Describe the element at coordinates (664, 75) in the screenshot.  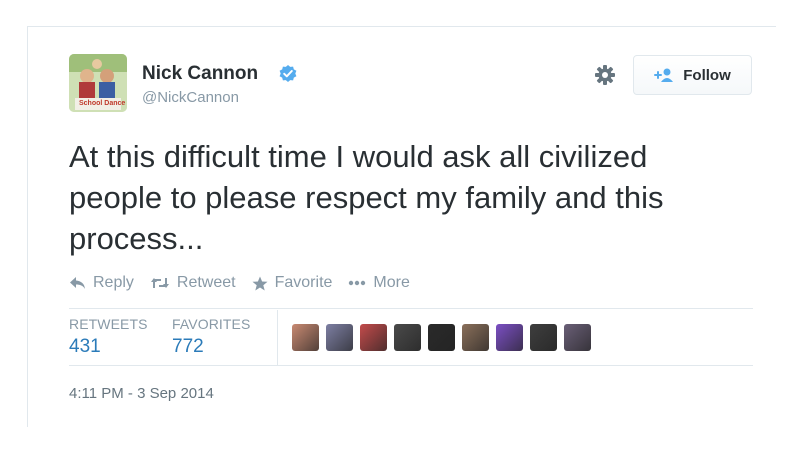
I see `add-user-icon` at that location.